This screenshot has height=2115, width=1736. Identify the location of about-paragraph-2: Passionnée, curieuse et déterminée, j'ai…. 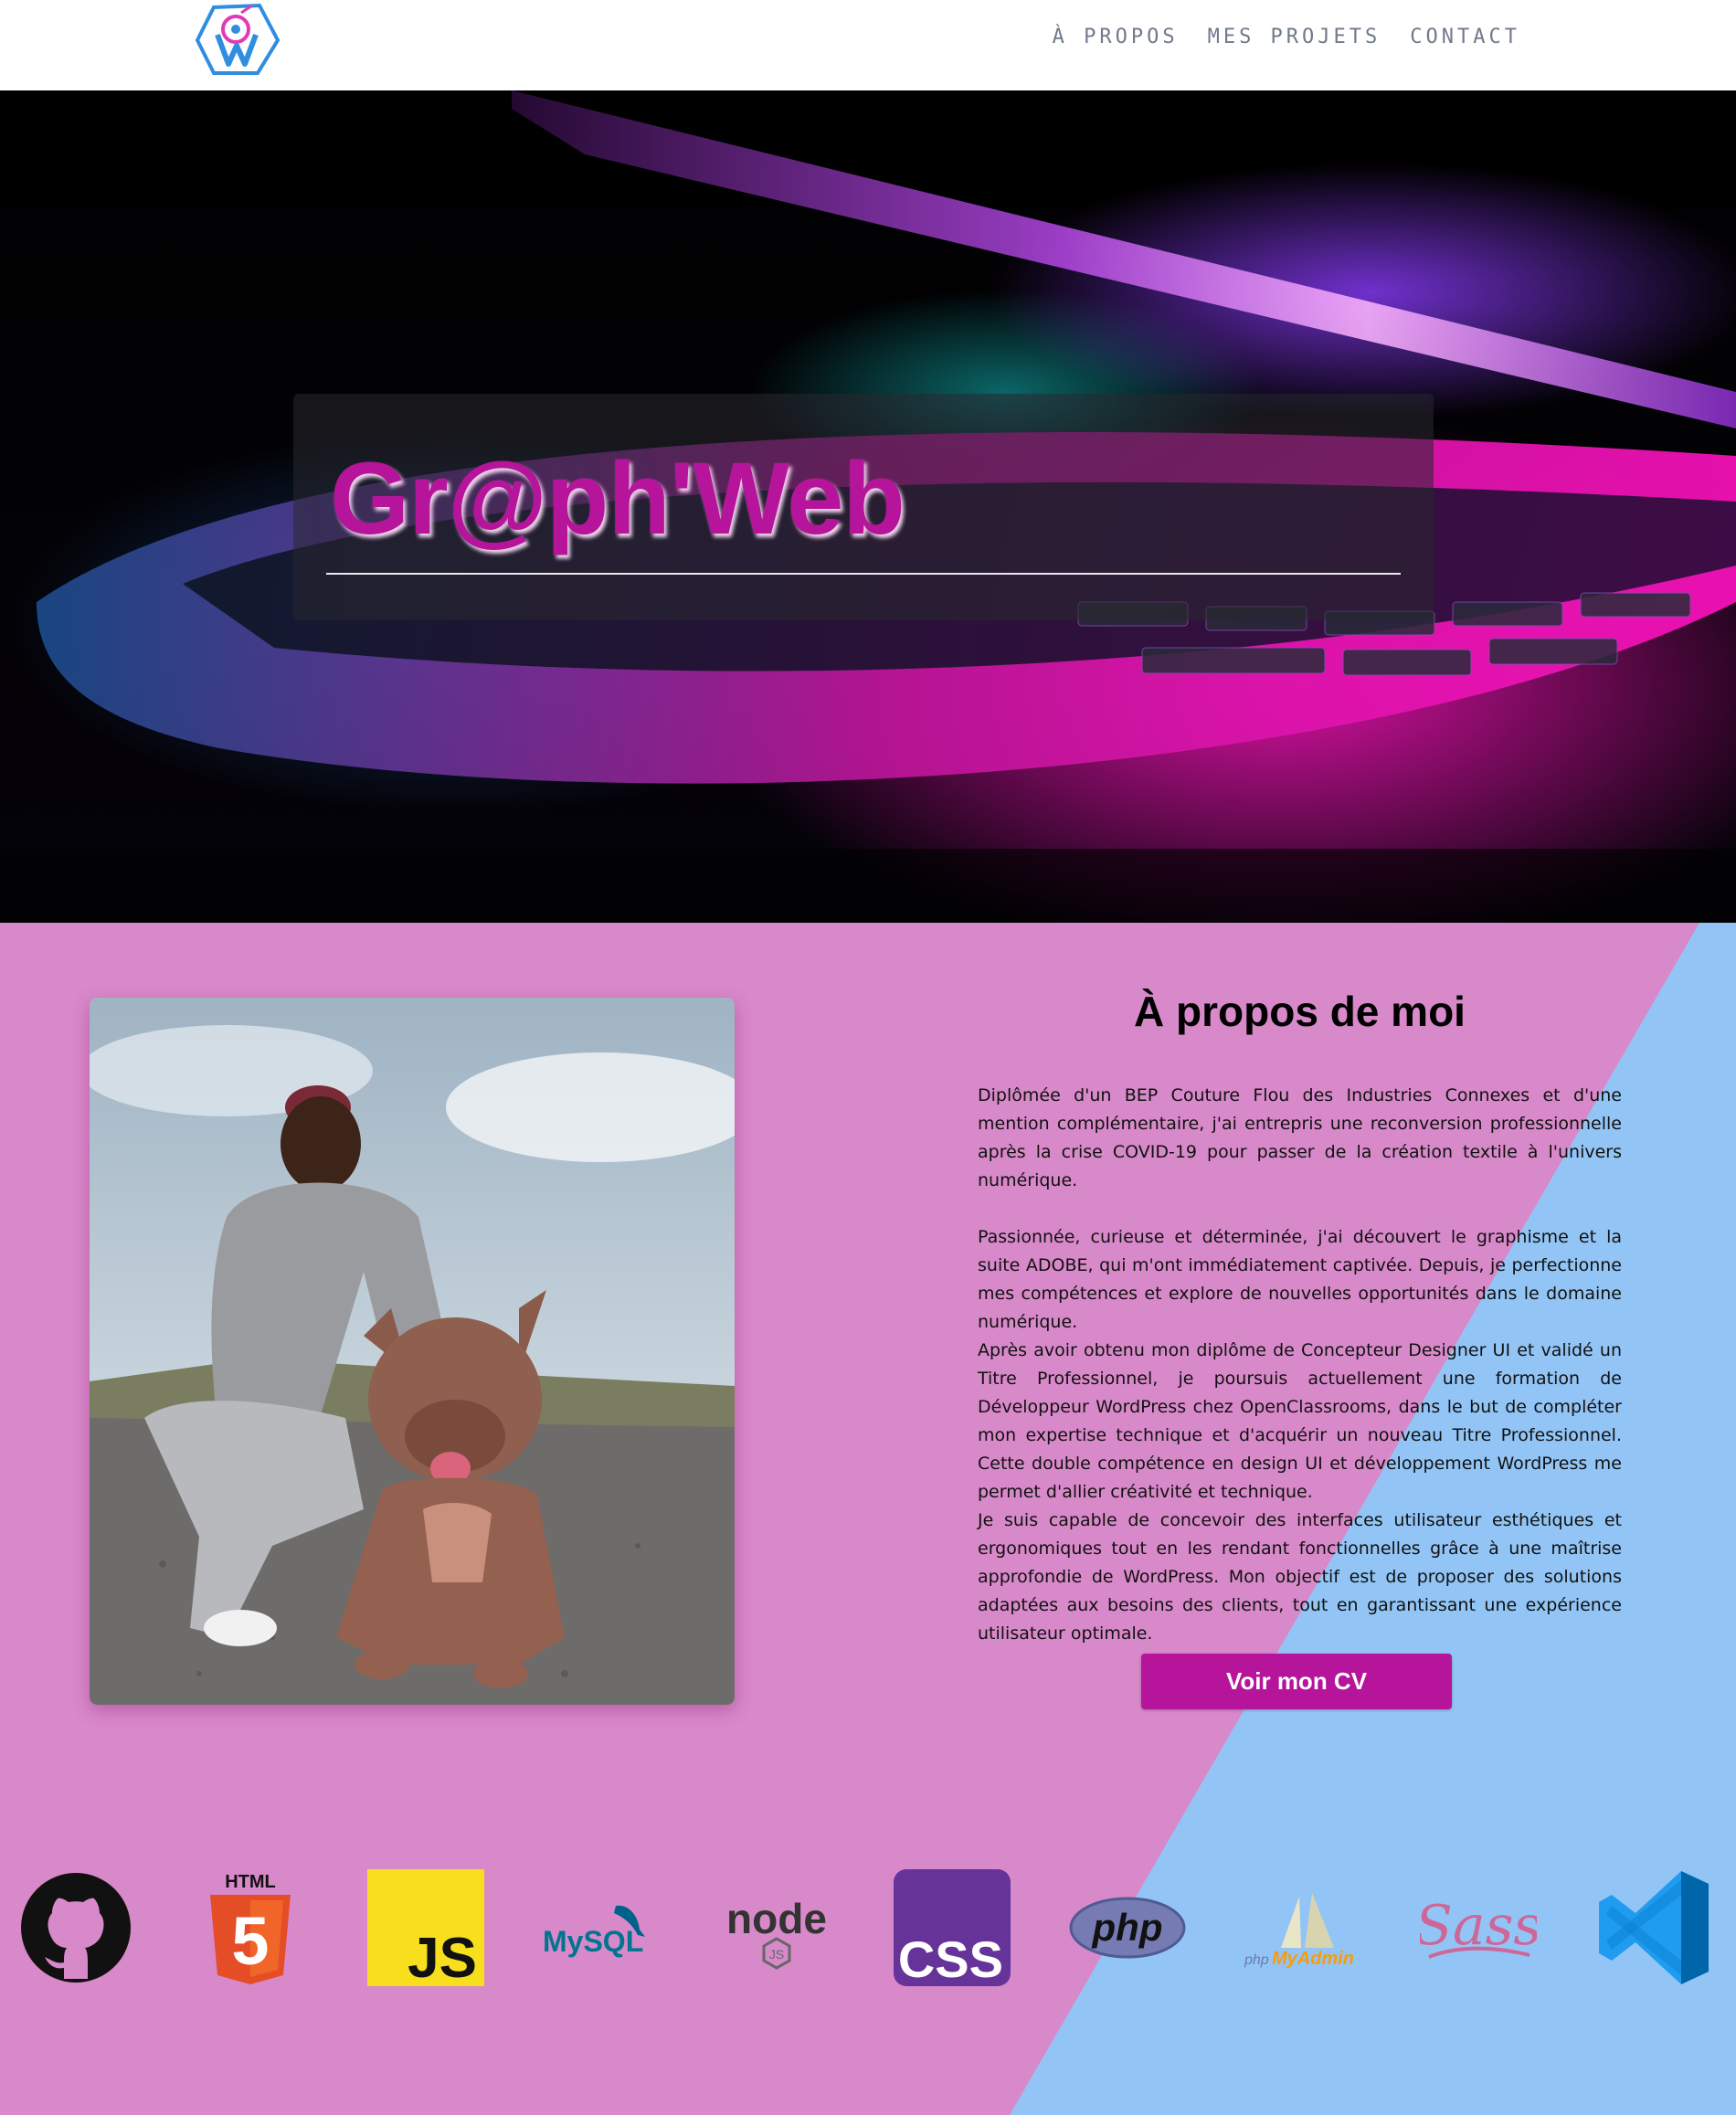
(1300, 1279).